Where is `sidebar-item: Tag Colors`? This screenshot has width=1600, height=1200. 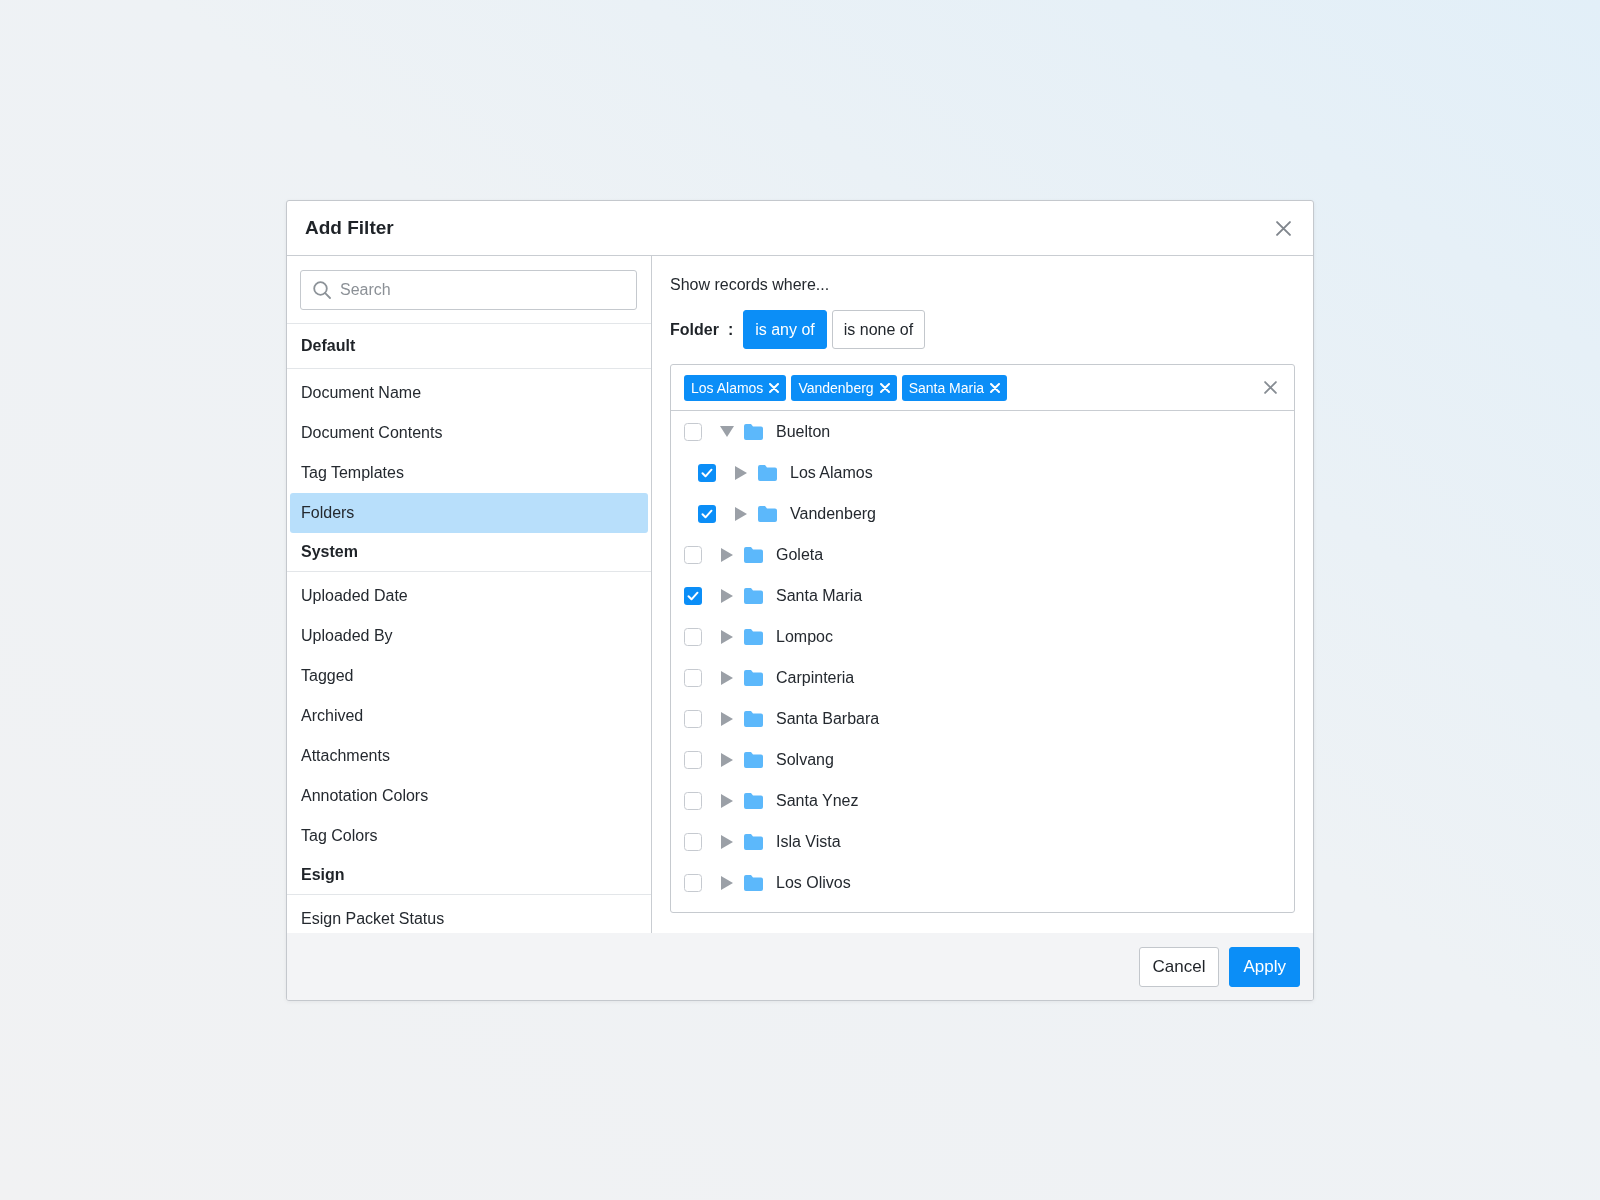 sidebar-item: Tag Colors is located at coordinates (469, 836).